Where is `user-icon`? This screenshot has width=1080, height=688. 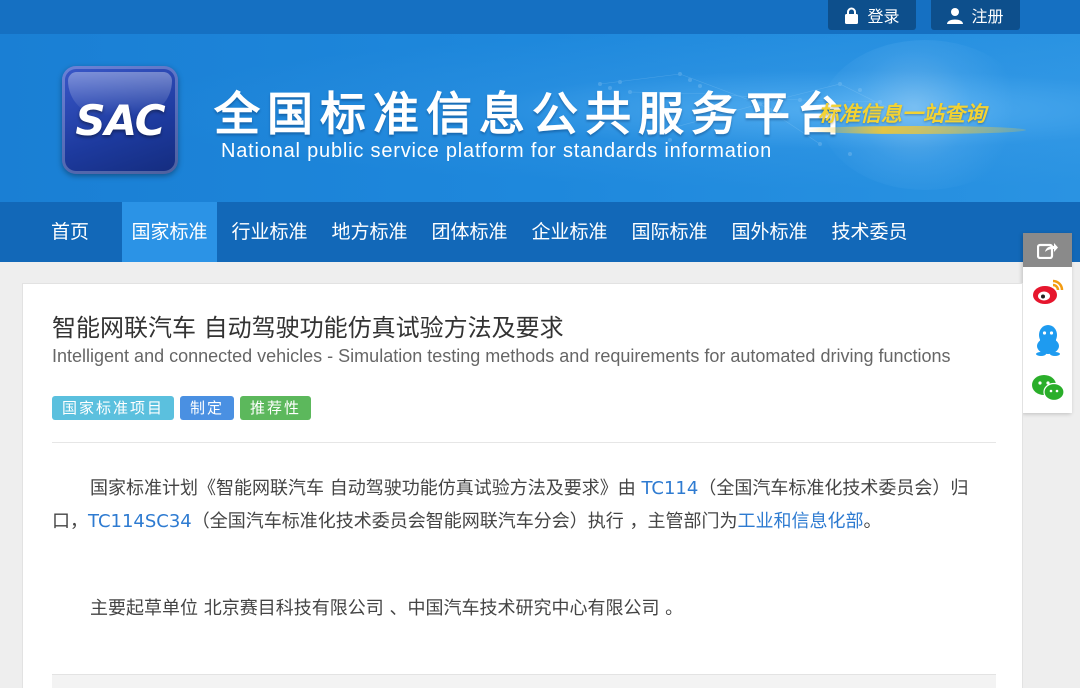
user-icon is located at coordinates (955, 15).